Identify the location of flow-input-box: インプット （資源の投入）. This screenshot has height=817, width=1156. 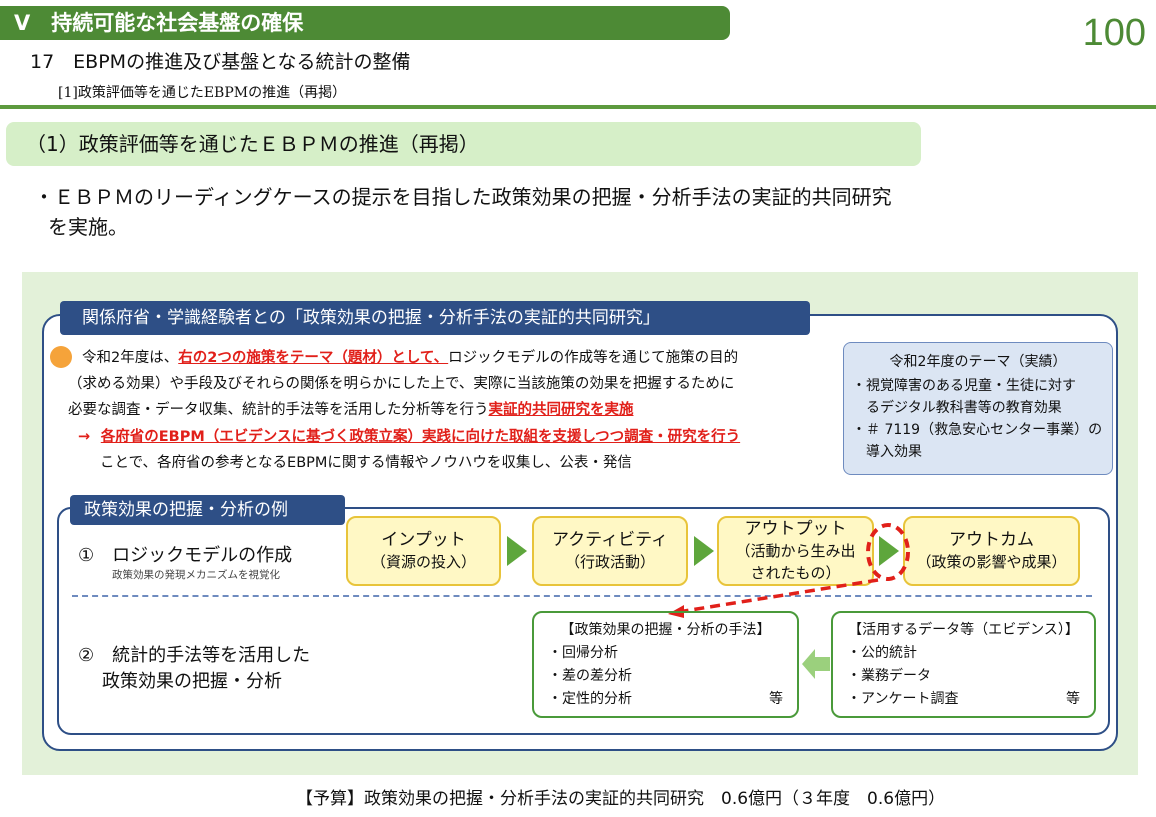
(423, 551).